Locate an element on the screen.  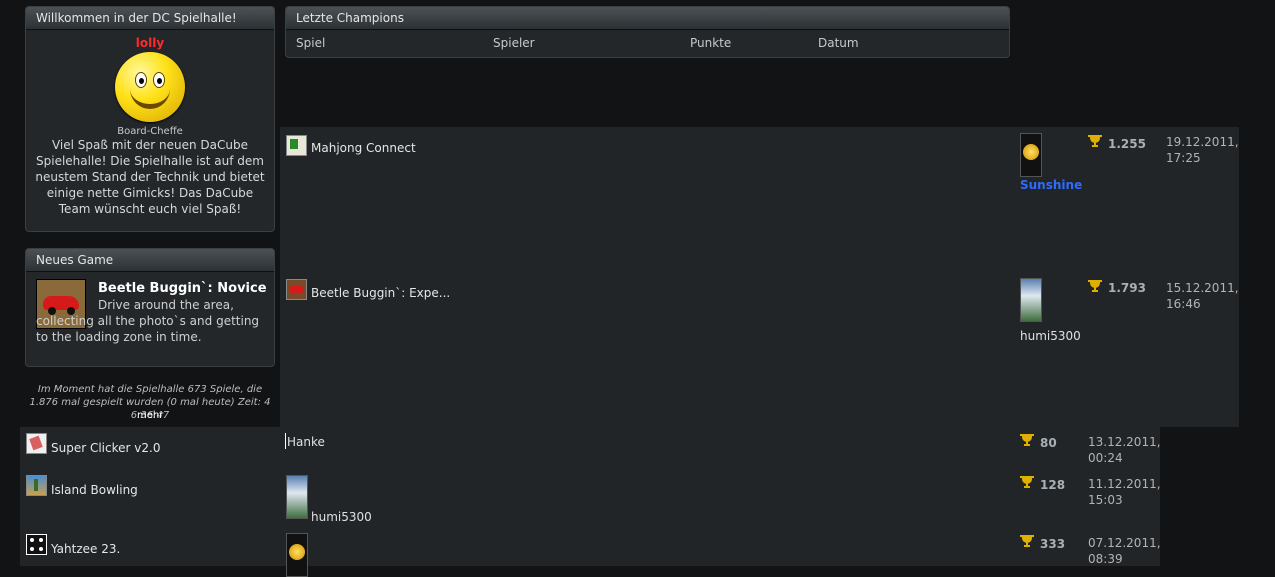
player-name-link: Hanke is located at coordinates (306, 442).